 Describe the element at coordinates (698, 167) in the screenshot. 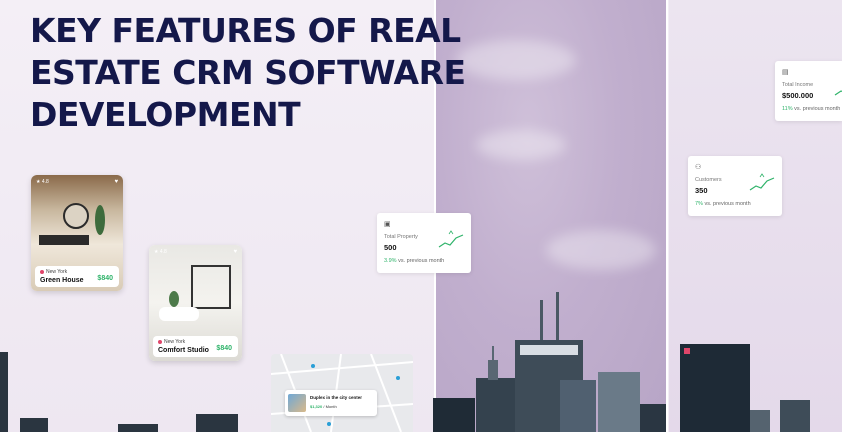

I see `users-icon: ⚇` at that location.